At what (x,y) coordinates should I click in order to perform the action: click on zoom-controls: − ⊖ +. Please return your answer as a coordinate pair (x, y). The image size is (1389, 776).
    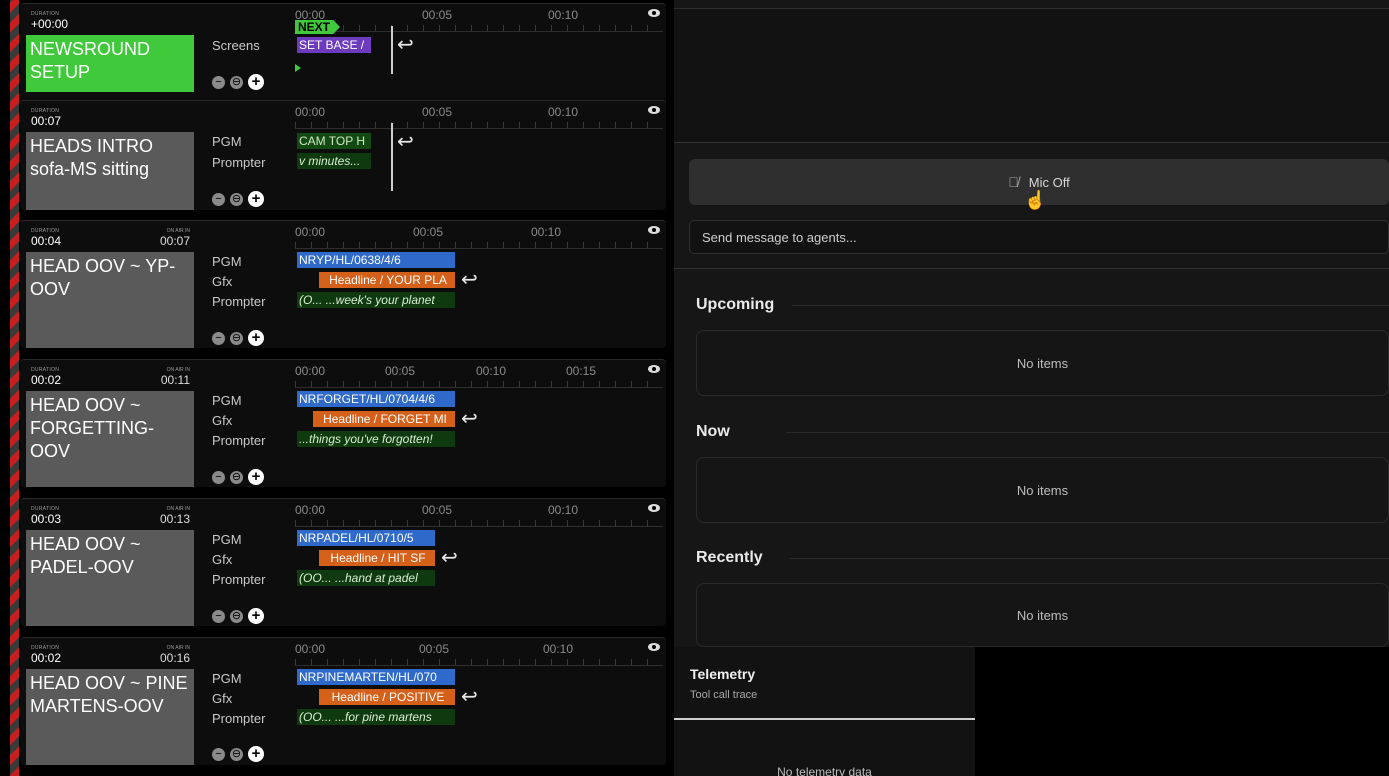
    Looking at the image, I should click on (238, 477).